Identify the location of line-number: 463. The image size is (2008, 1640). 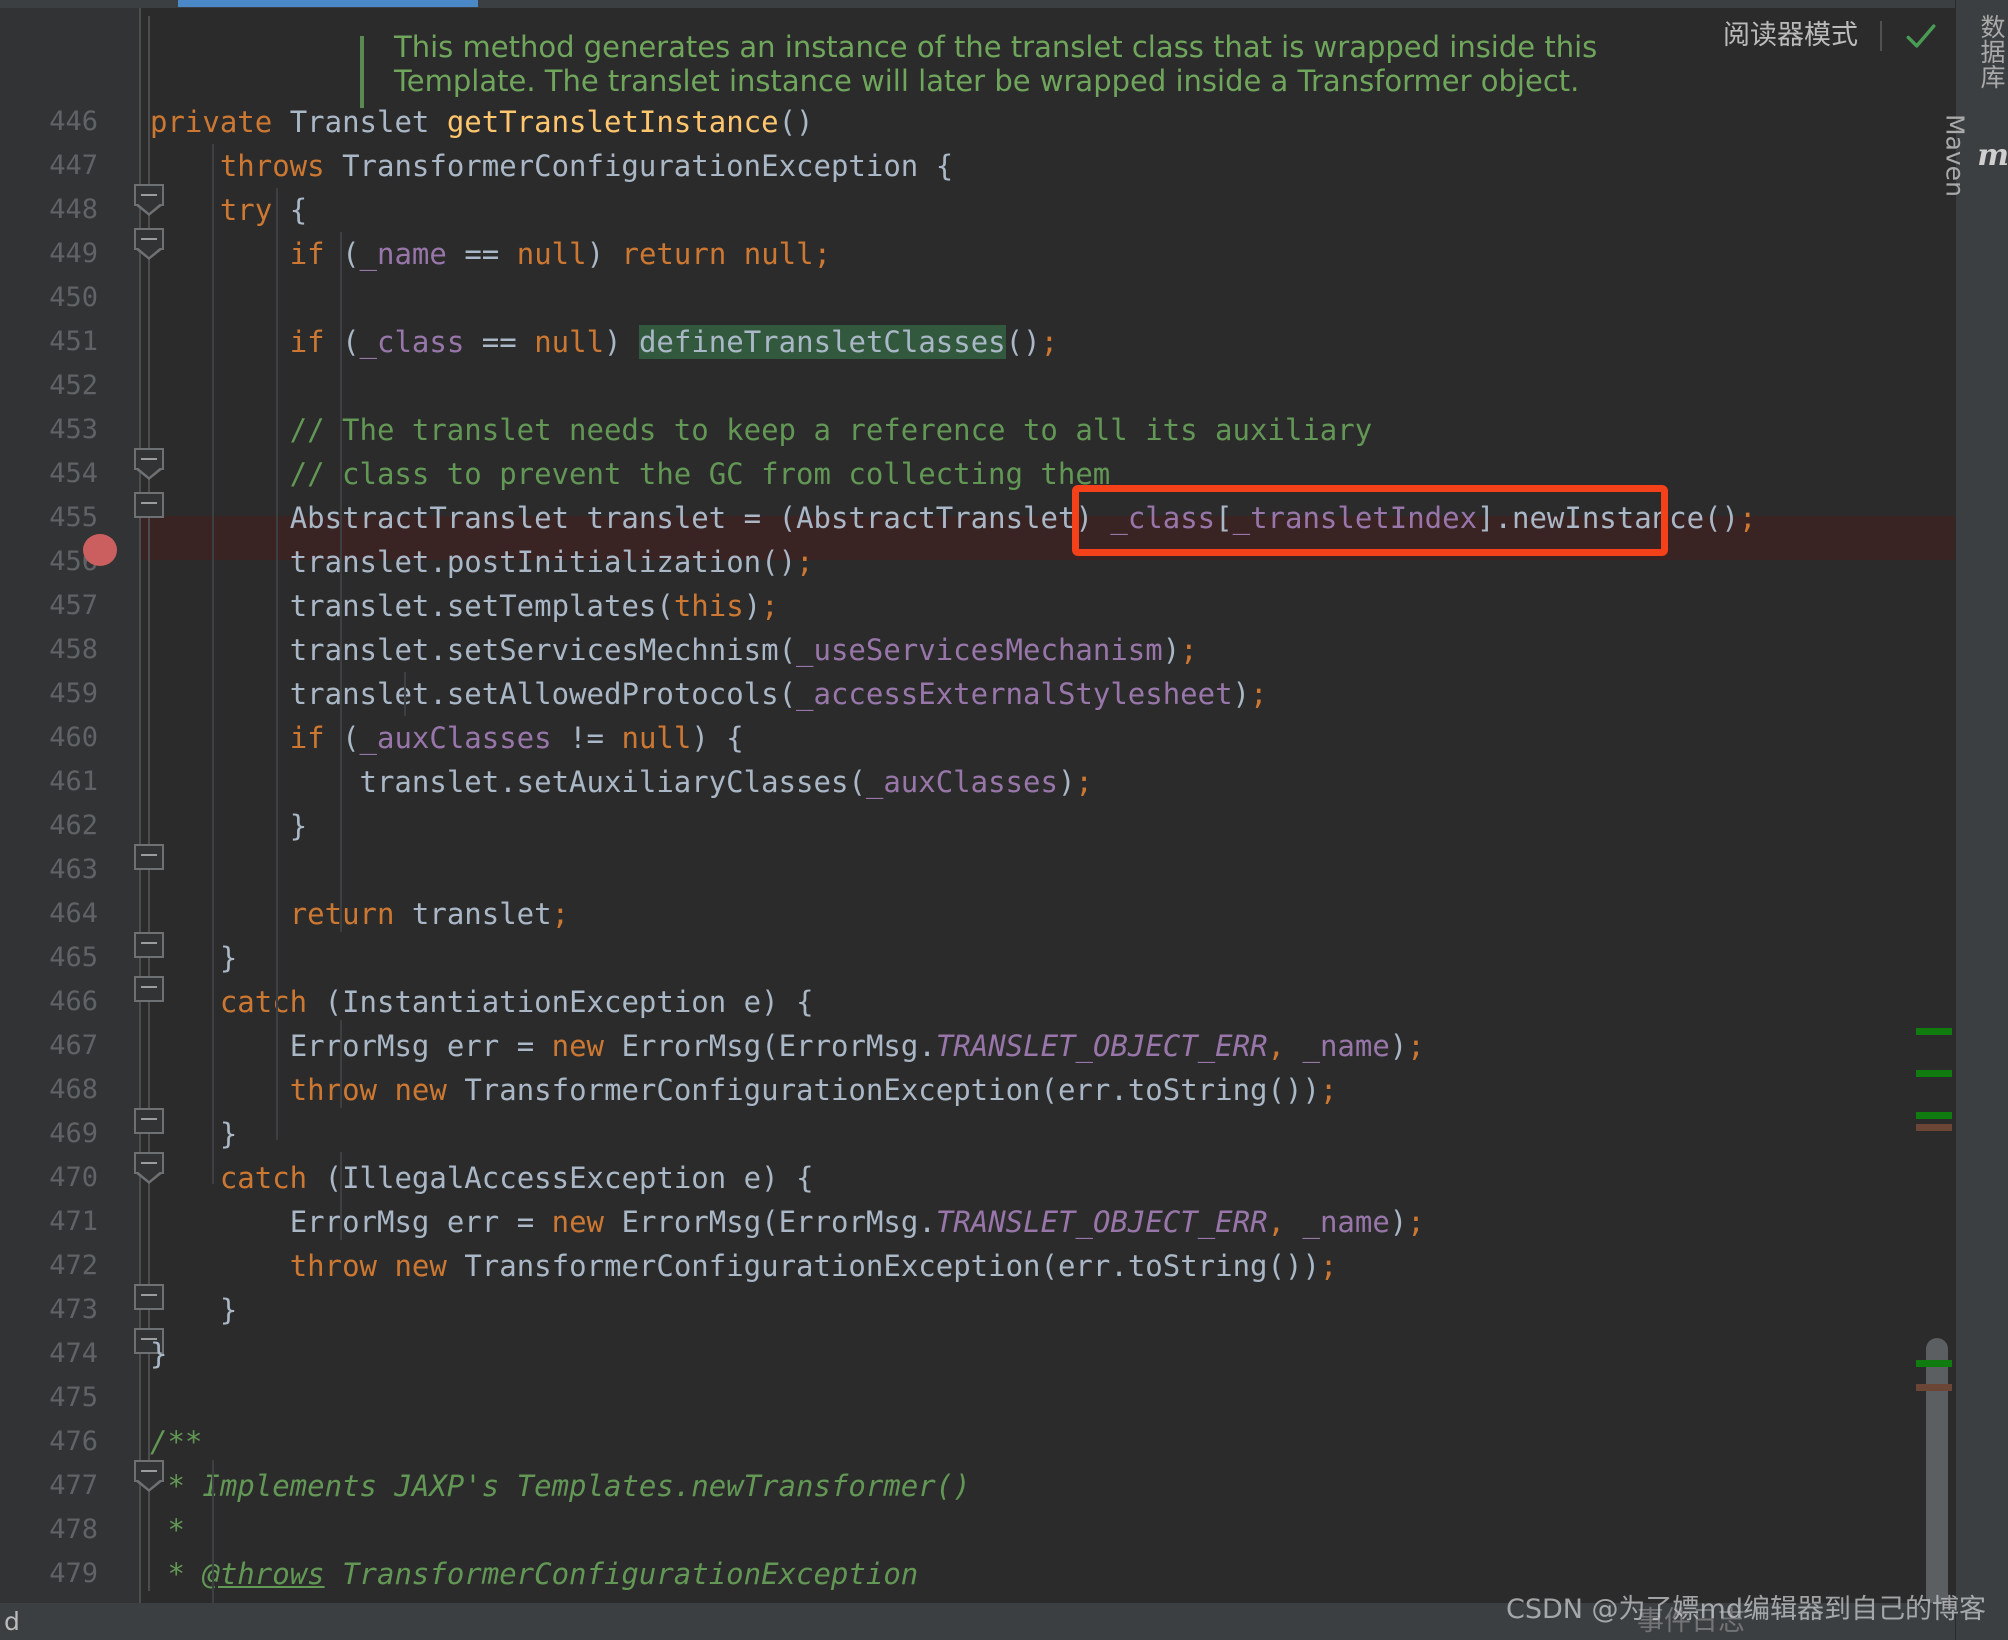
(73, 869).